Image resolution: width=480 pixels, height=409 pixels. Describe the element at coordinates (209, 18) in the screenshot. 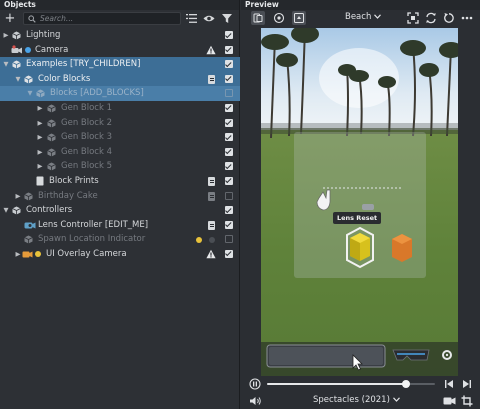

I see `visibility-eye-icon` at that location.